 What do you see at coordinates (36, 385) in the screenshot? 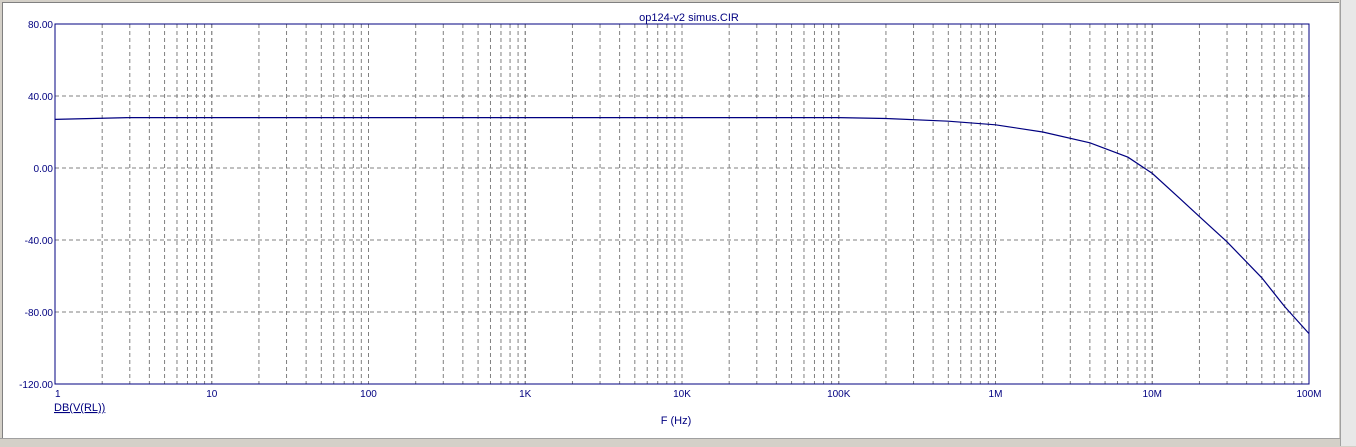
I see `y-tick-label: -120.00` at bounding box center [36, 385].